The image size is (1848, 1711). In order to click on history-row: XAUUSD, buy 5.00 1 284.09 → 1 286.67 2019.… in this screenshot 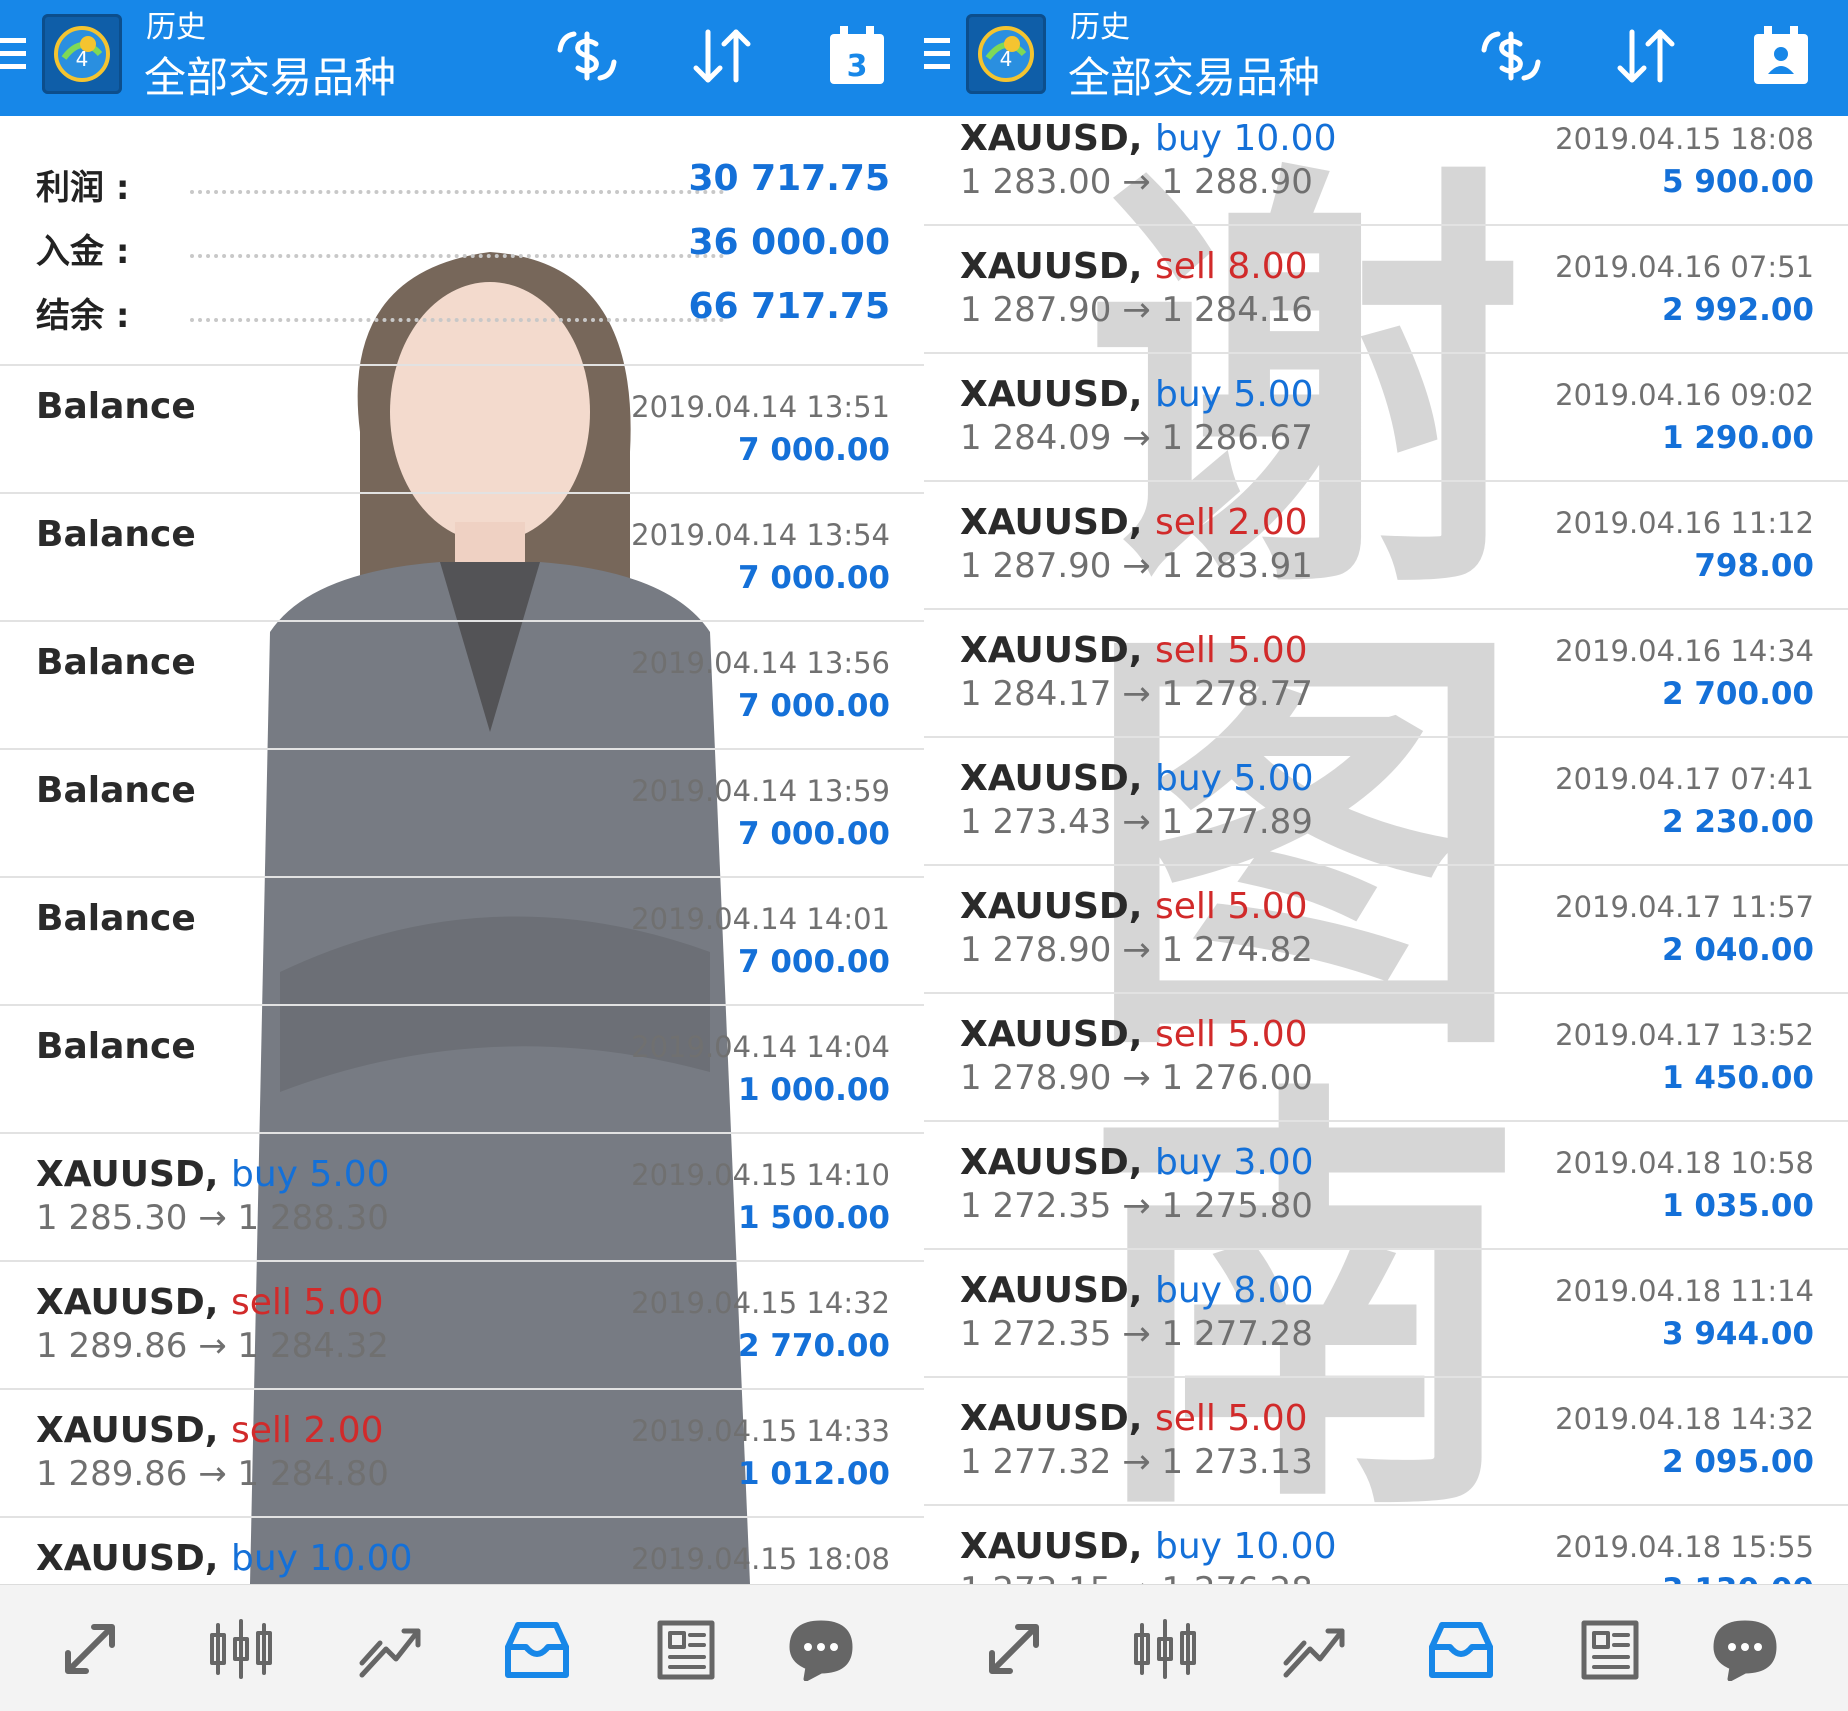, I will do `click(1386, 418)`.